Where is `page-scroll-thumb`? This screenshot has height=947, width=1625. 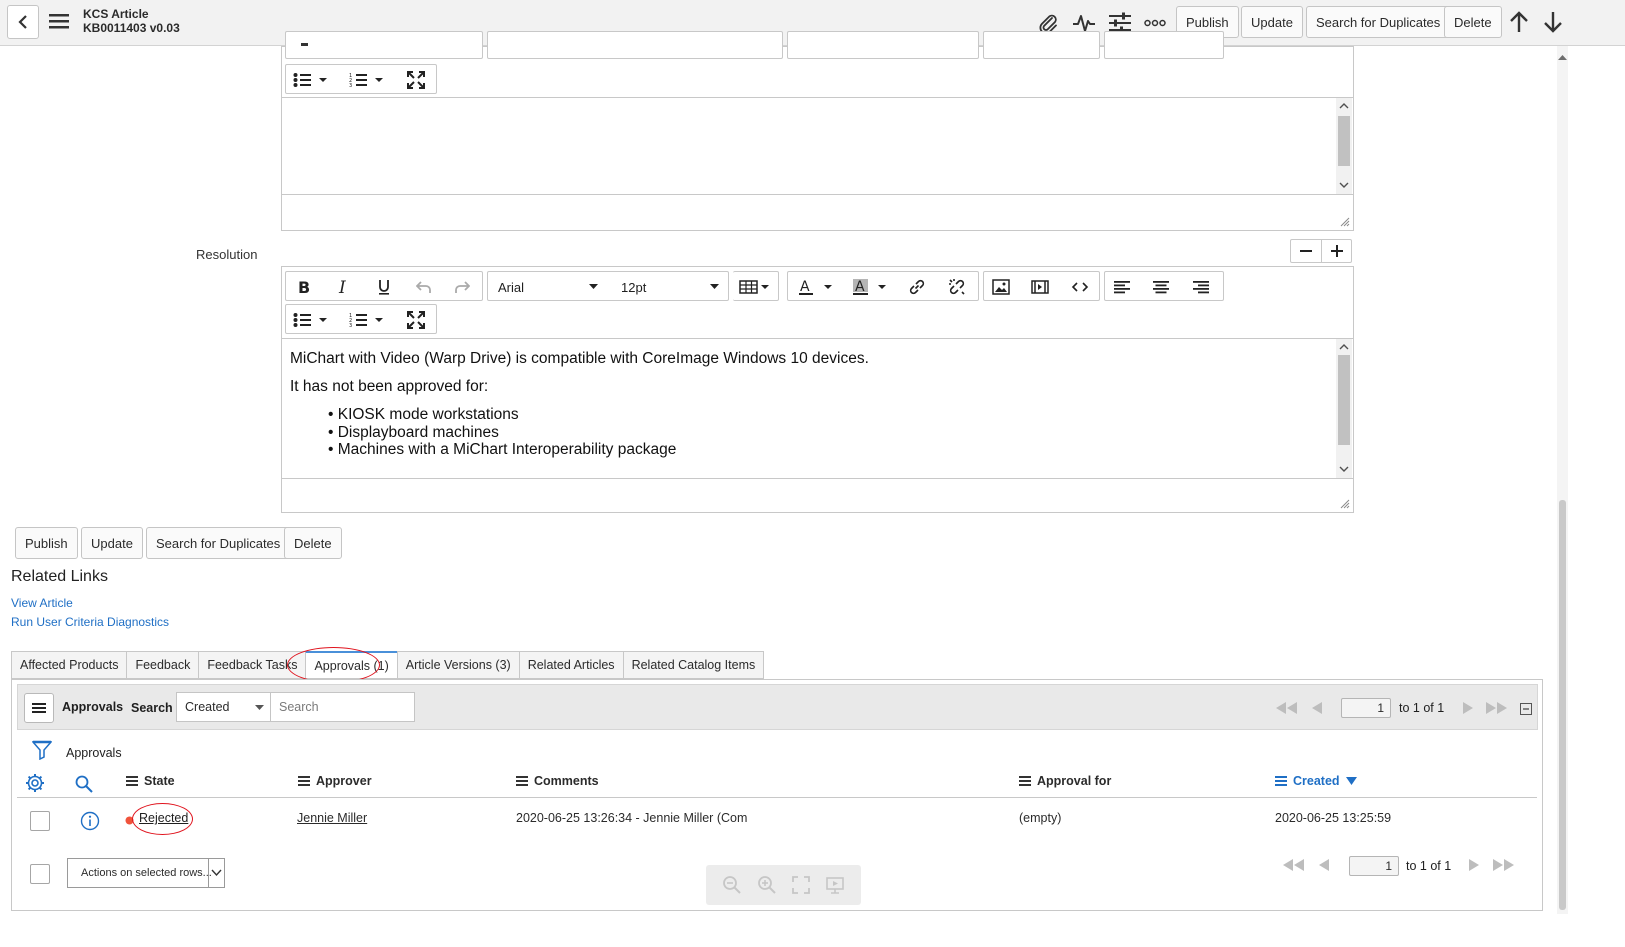 page-scroll-thumb is located at coordinates (1562, 705).